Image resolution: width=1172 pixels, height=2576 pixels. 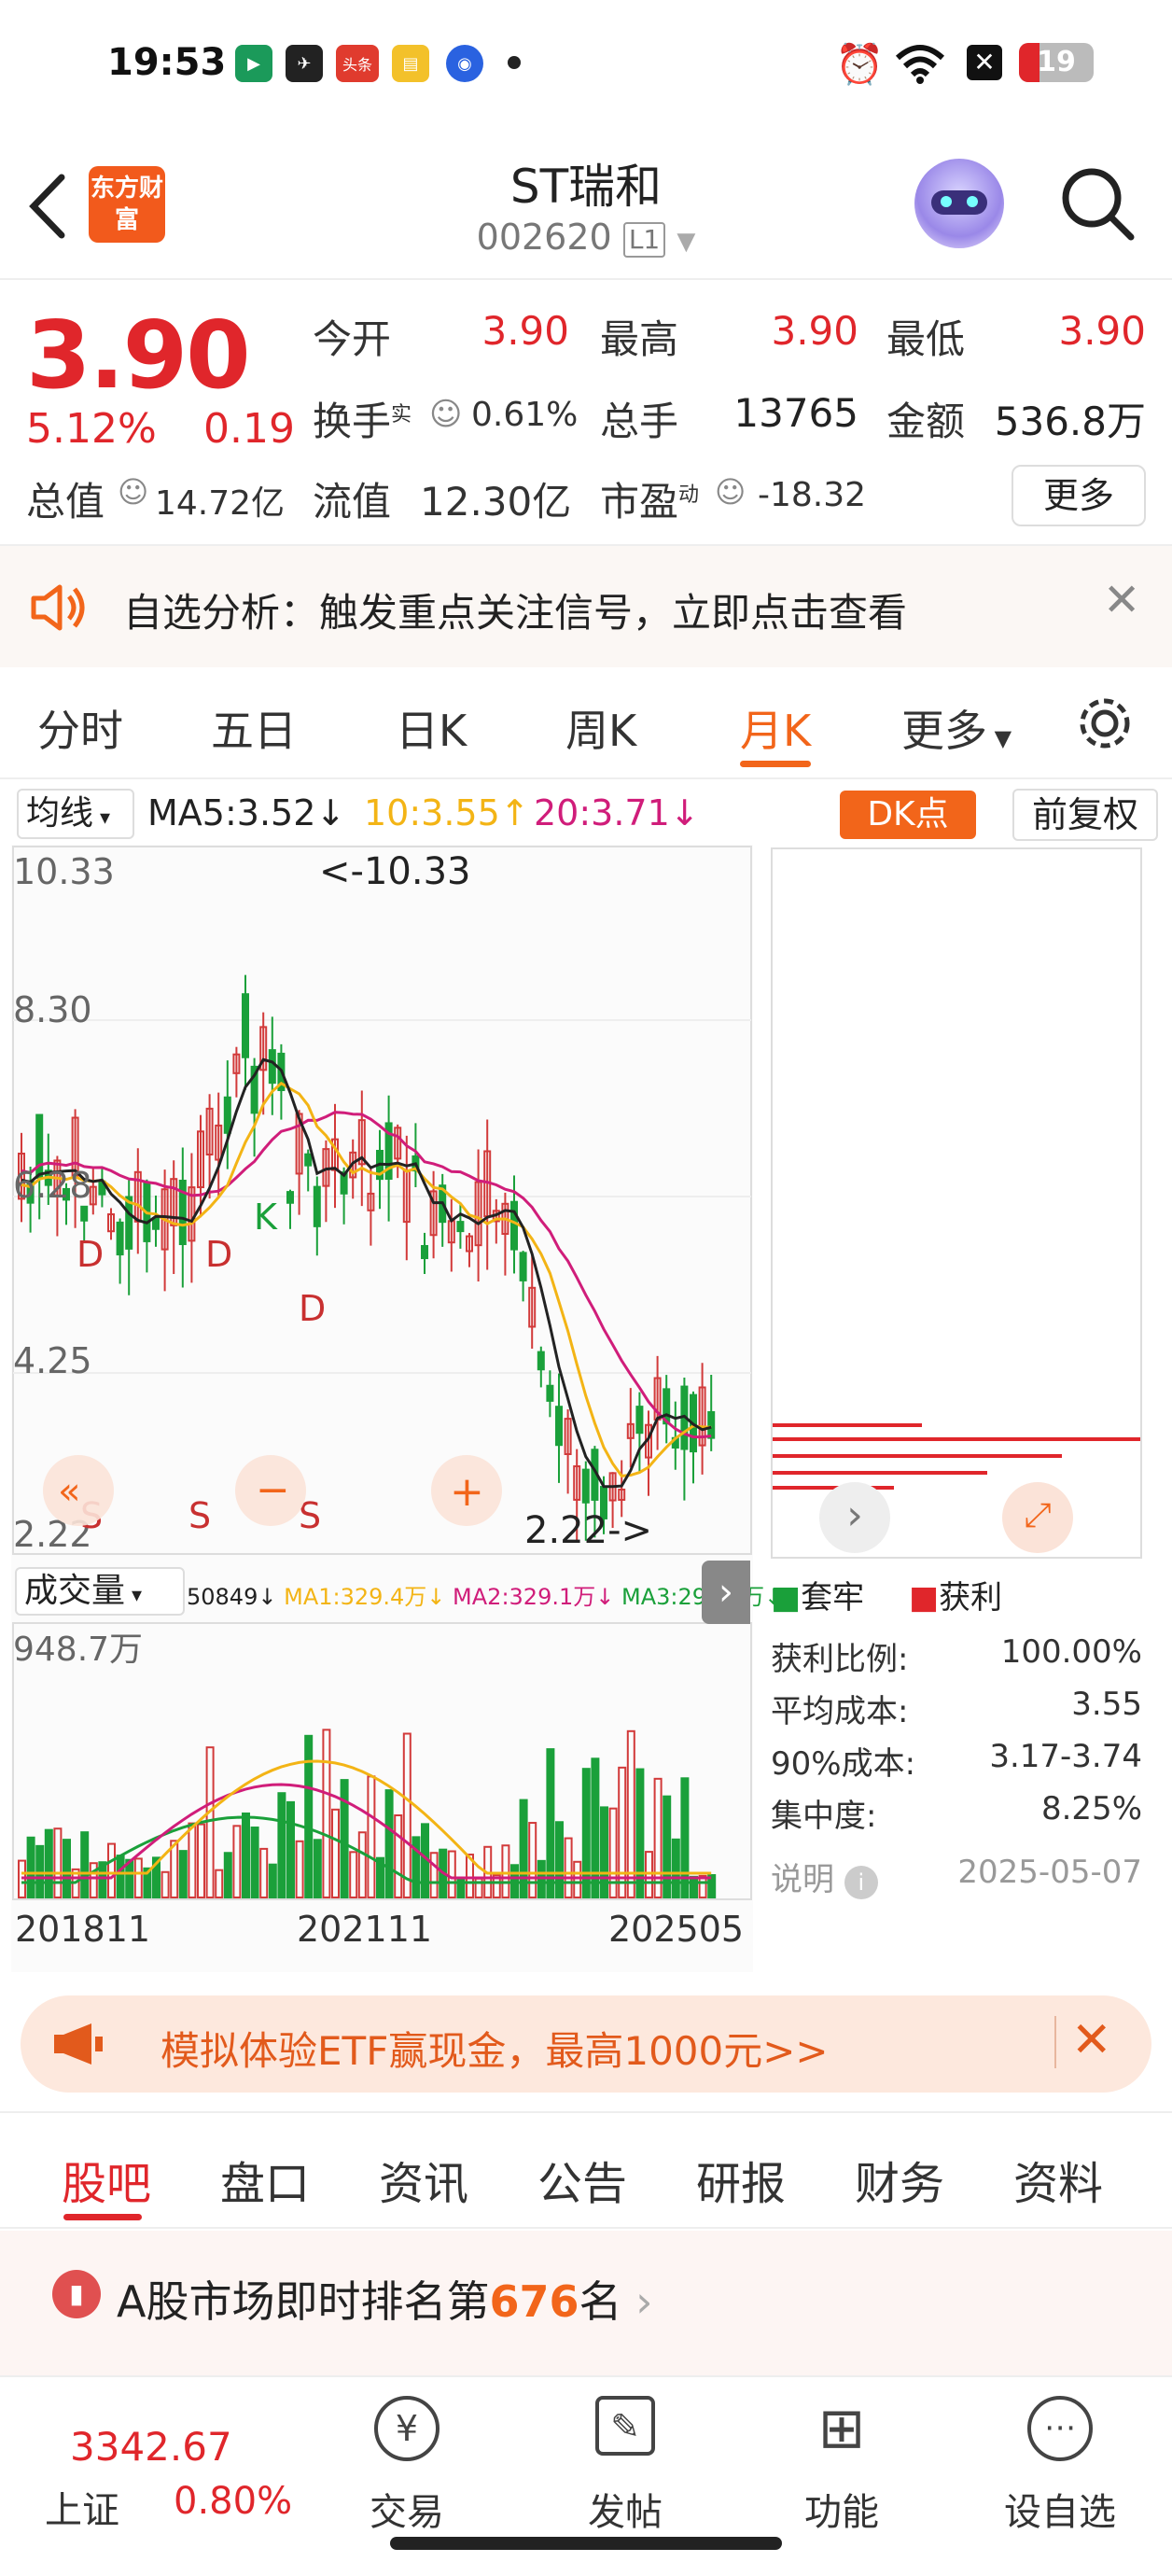 I want to click on chip-label: 获利比例:, so click(x=840, y=1659).